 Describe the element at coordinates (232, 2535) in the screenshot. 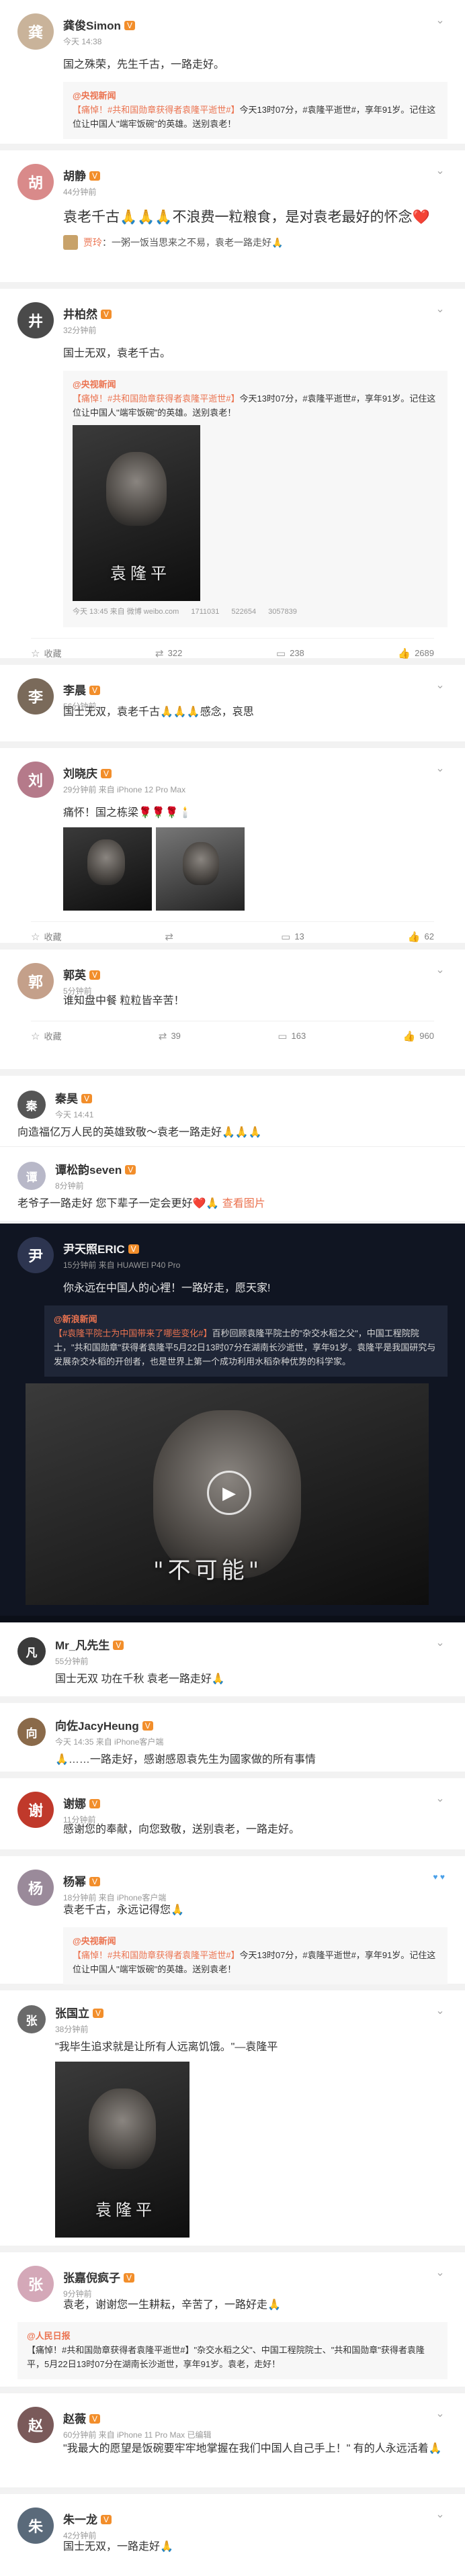

I see `post-zhuyilong: 朱 朱一龙 V 42分钟前 ⌄ 国士无双，一路走好🙏` at that location.